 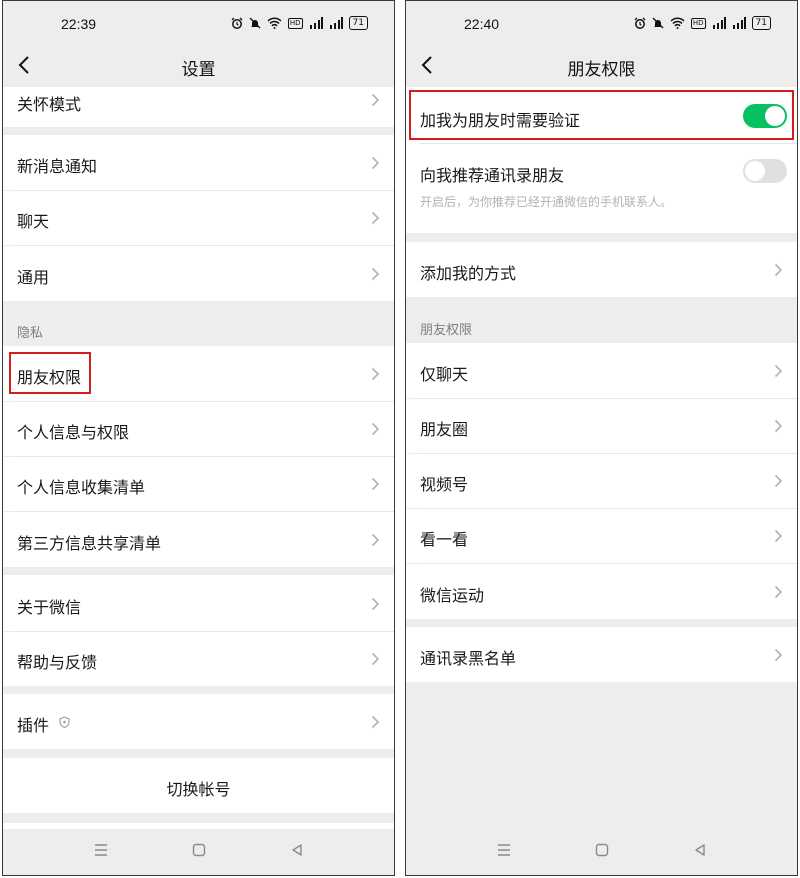 I want to click on nav-bar: 设置, so click(x=198, y=66).